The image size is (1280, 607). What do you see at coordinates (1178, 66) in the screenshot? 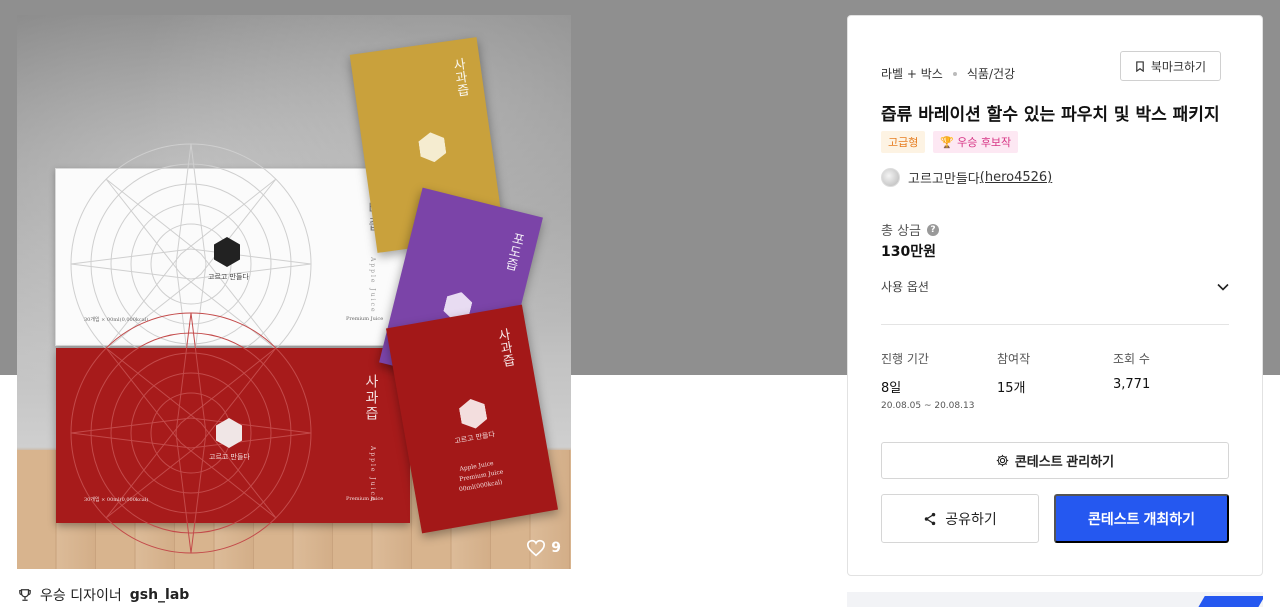
I see `bookmark-label: 북마크하기` at bounding box center [1178, 66].